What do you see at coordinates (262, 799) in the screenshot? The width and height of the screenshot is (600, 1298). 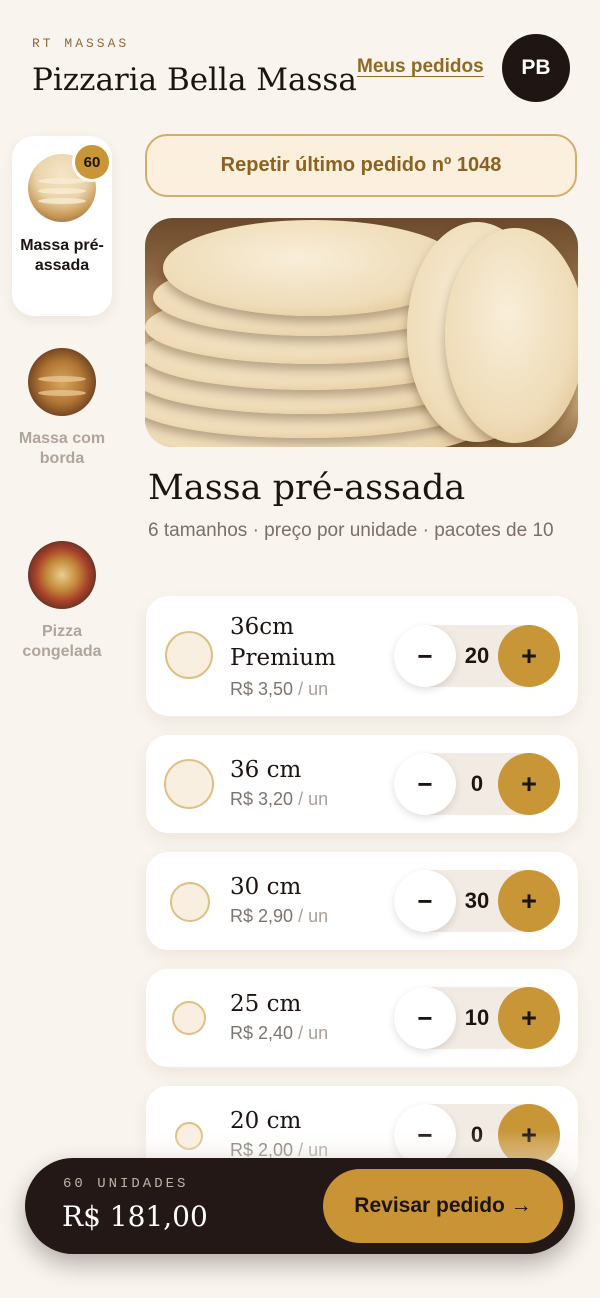 I see `price-value: R$ 3,20` at bounding box center [262, 799].